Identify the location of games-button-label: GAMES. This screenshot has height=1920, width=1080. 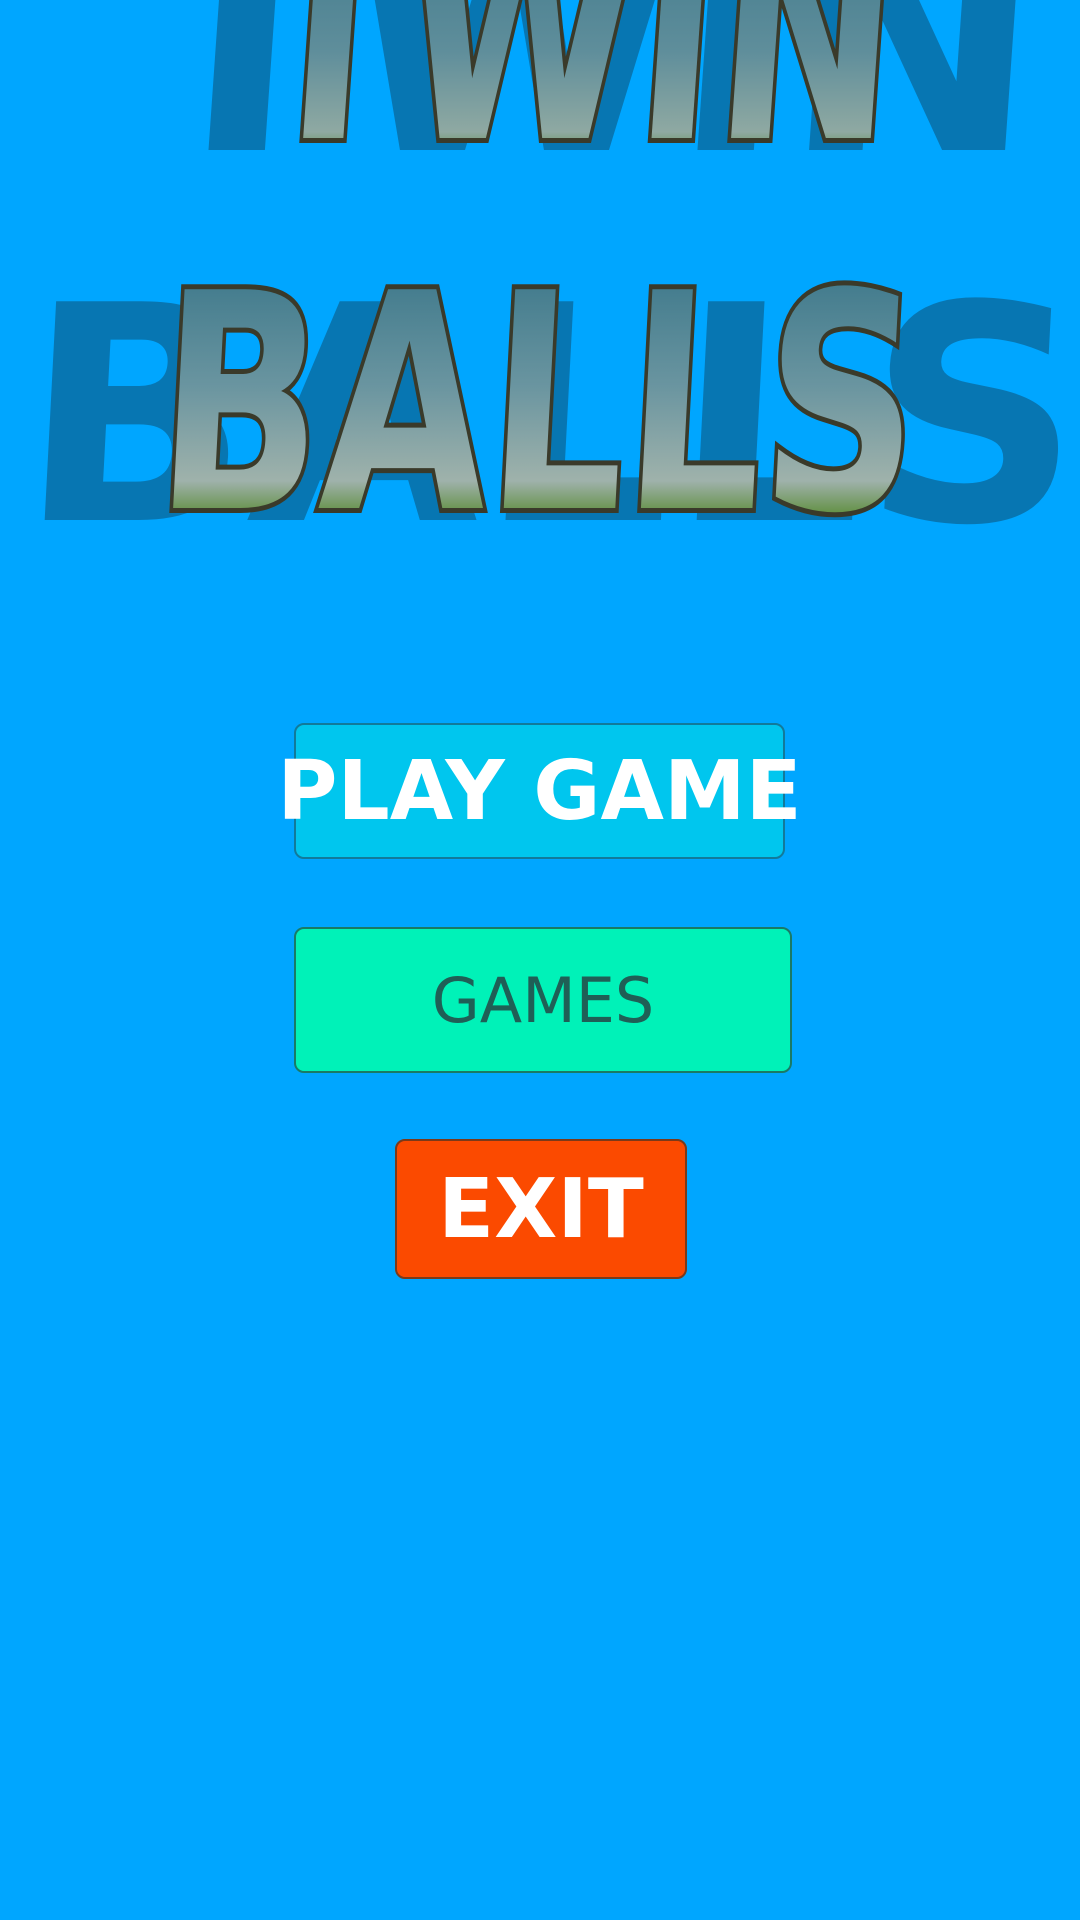
(543, 1000).